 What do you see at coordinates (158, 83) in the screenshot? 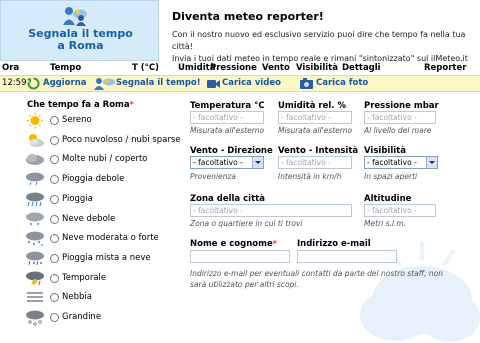
I see `report-weather-button: Segnala il tempo!` at bounding box center [158, 83].